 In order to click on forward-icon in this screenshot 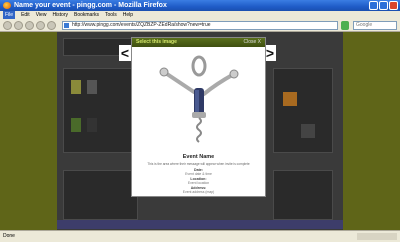, I will do `click(18, 25)`.